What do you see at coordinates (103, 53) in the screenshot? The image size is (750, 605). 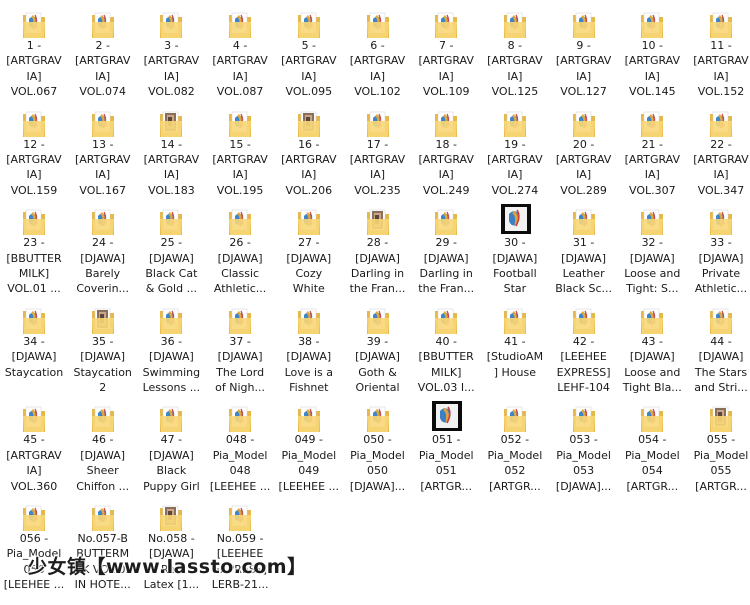 I see `folder-item: 2 - [ARTGRAV IA] VOL.074` at bounding box center [103, 53].